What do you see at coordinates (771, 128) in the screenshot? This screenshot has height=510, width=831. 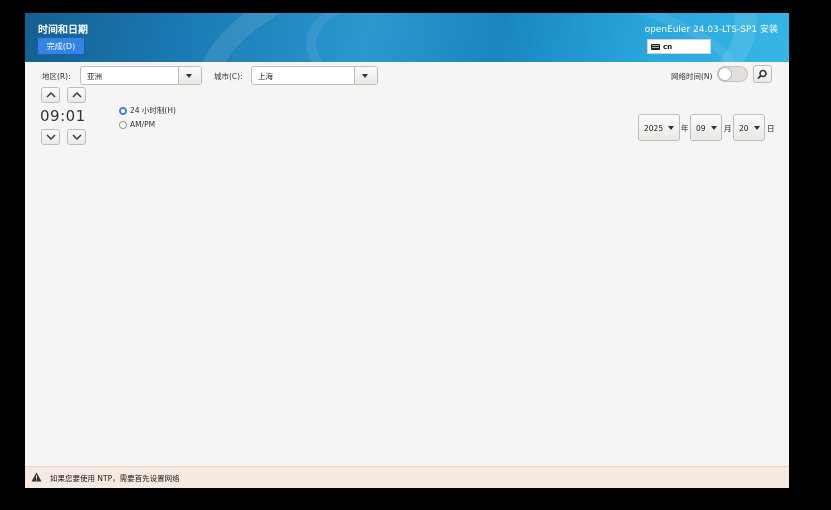 I see `day-suffix: 日` at bounding box center [771, 128].